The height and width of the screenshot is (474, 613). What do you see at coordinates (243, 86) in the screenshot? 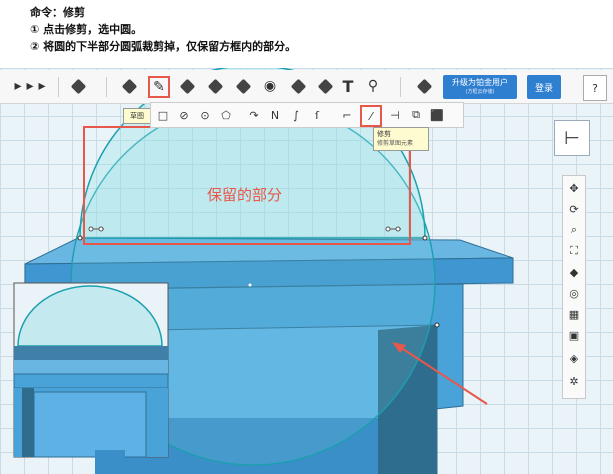
I see `pattern-icon` at bounding box center [243, 86].